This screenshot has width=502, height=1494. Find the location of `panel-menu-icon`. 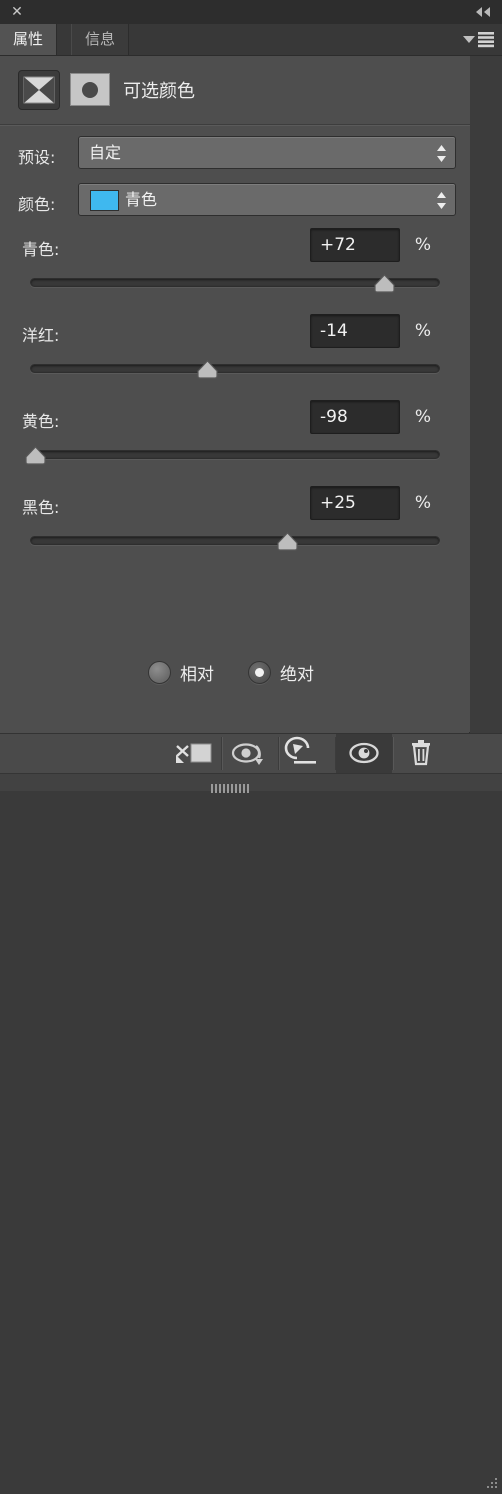

panel-menu-icon is located at coordinates (478, 39).